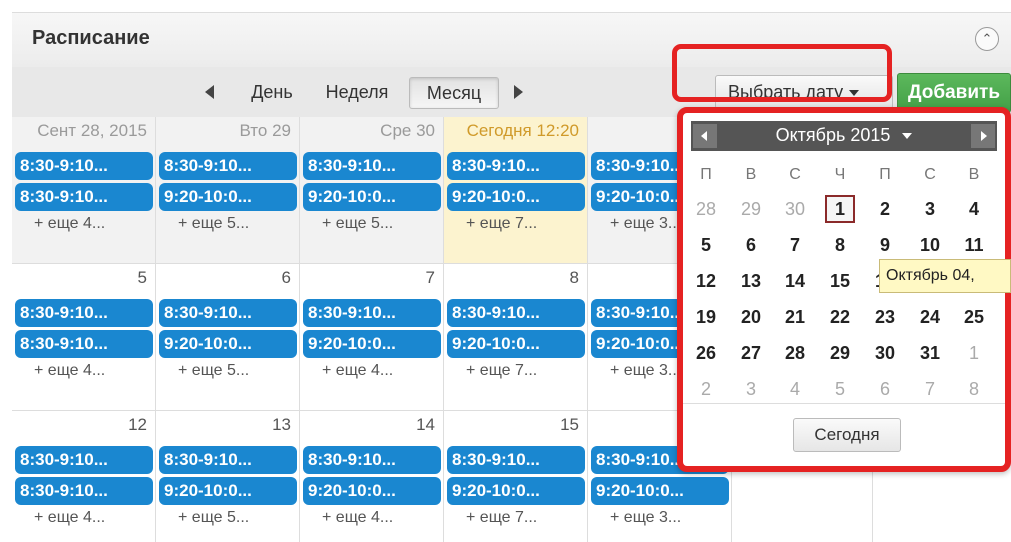 The image size is (1011, 542). What do you see at coordinates (706, 317) in the screenshot?
I see `datepicker-day: 19` at bounding box center [706, 317].